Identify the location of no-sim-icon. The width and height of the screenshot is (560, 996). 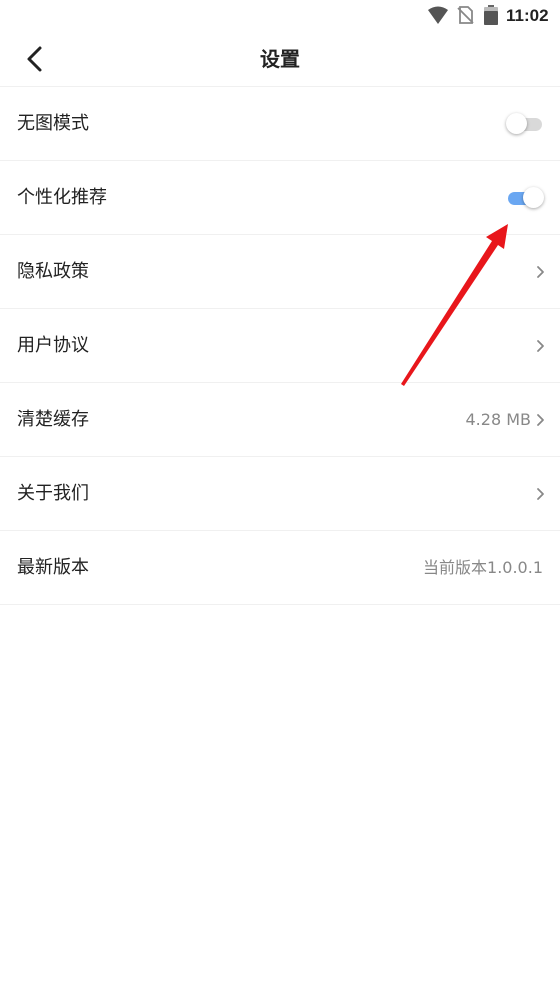
(465, 15).